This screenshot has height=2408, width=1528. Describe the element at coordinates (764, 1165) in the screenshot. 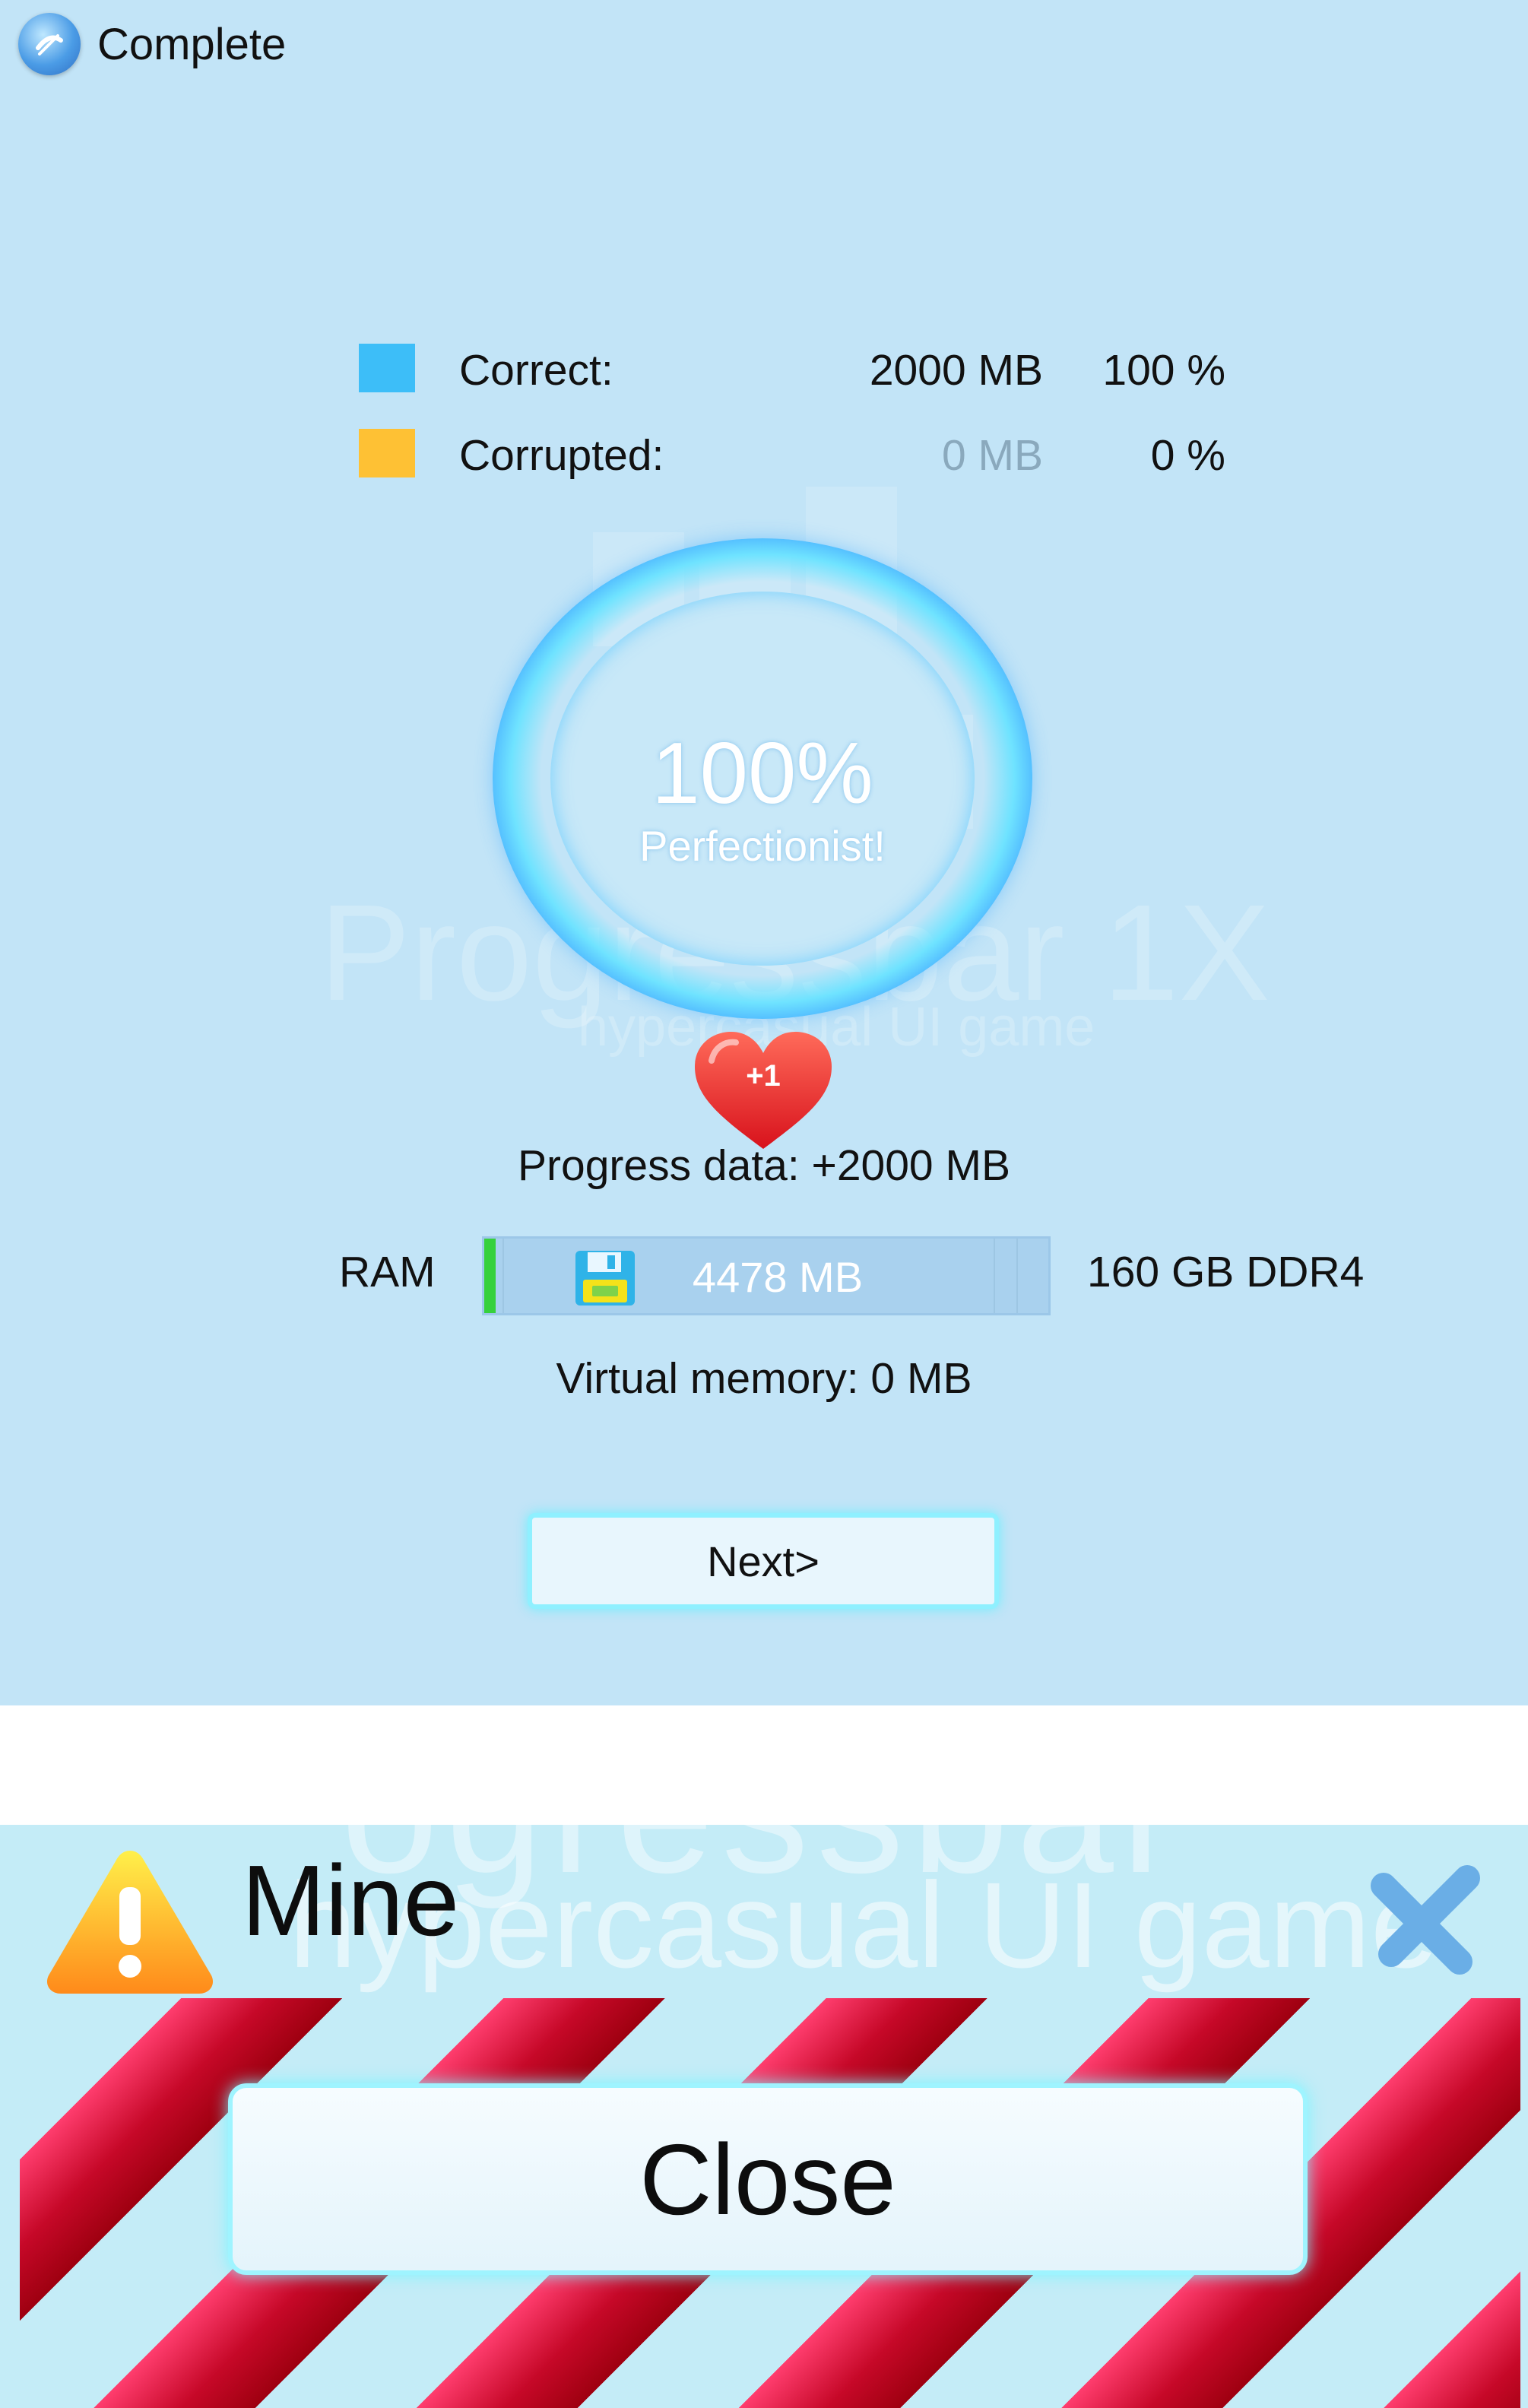

I see `progress-data-text: Progress data: +2000 MB` at that location.